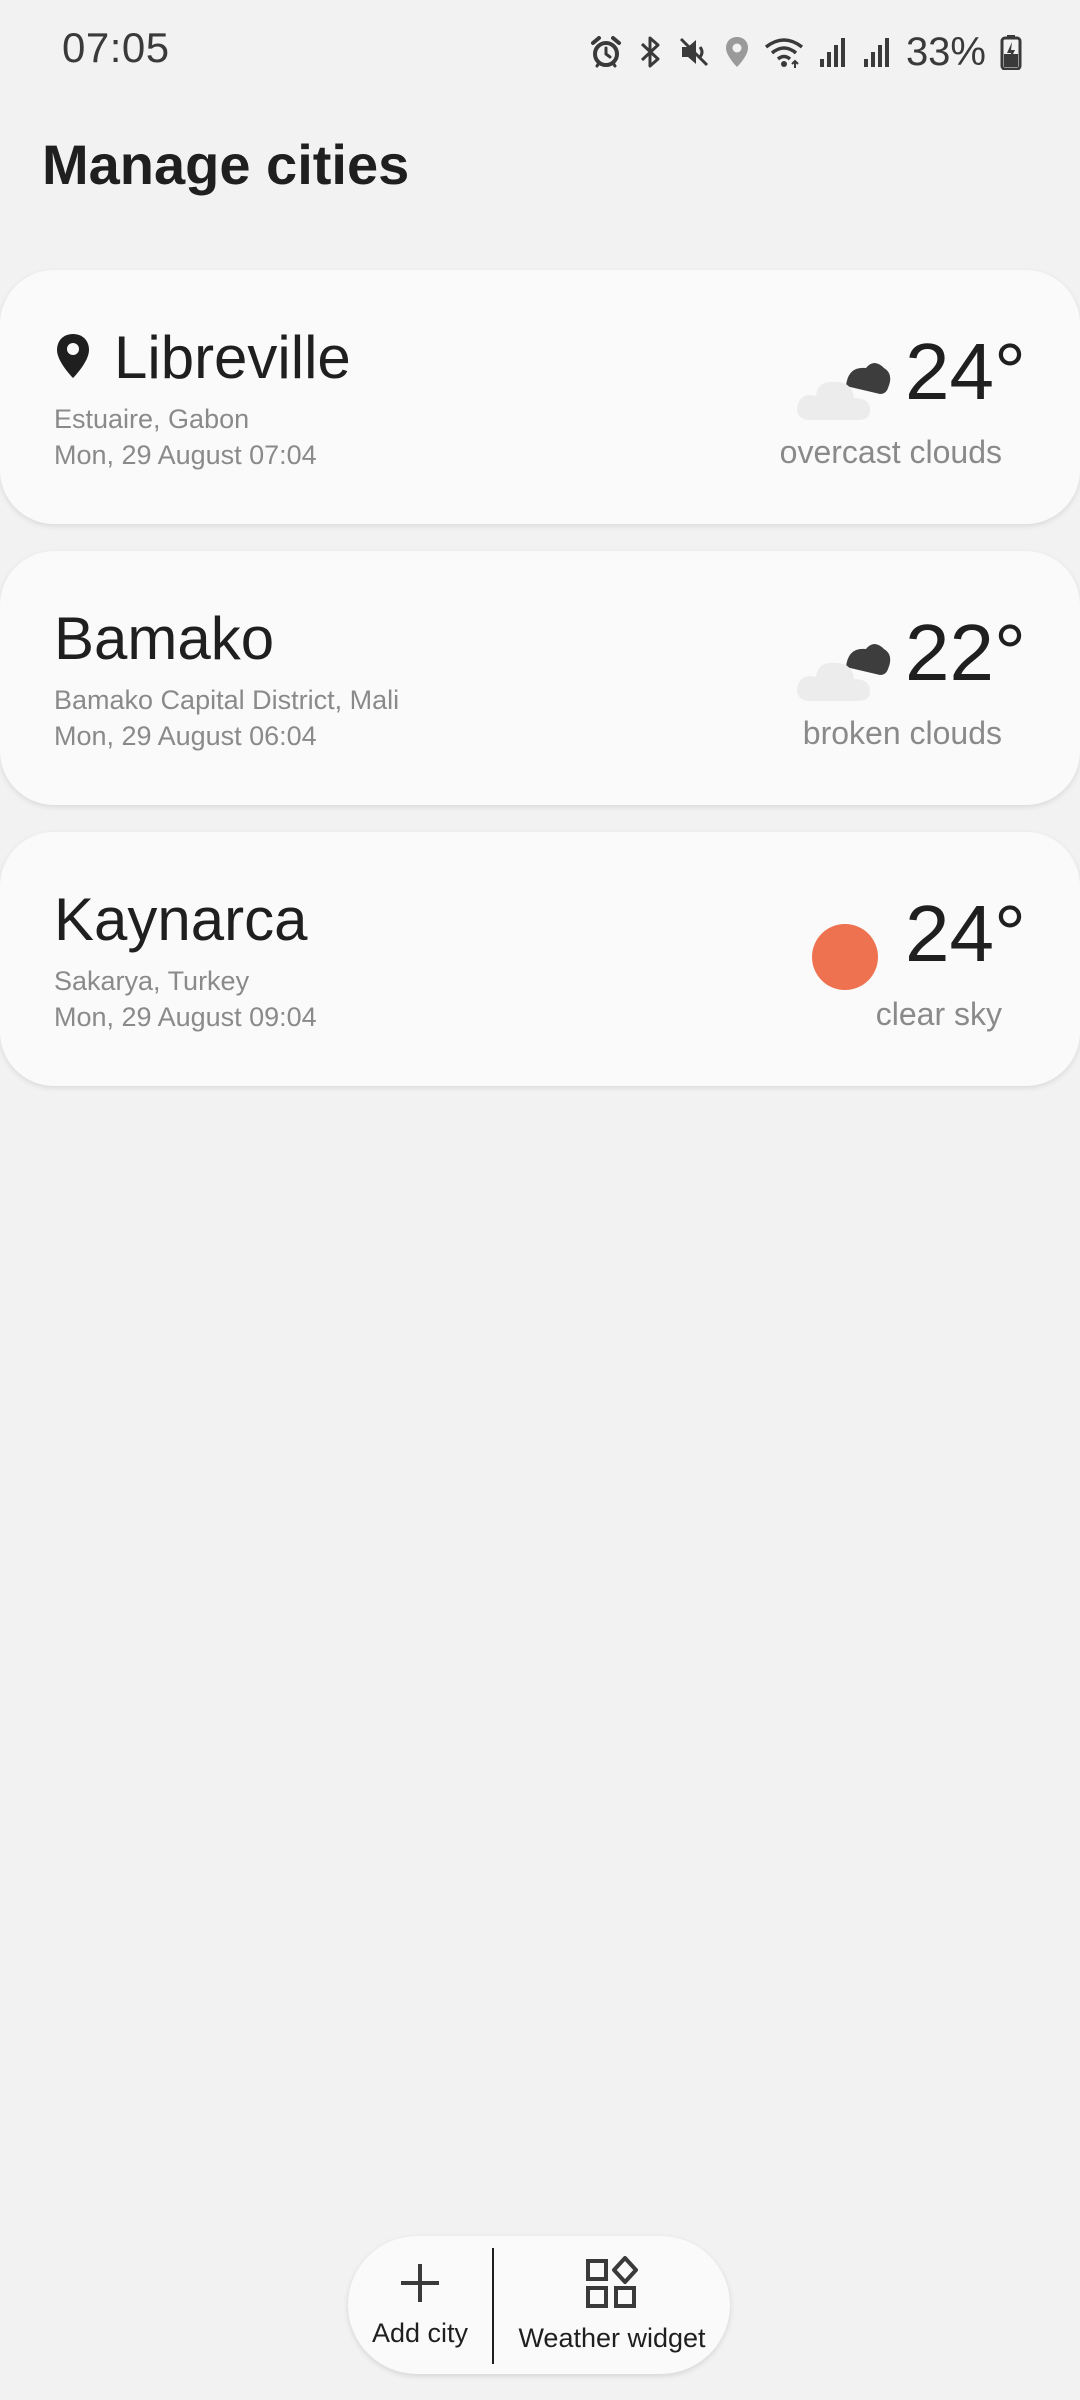 This screenshot has width=1080, height=2400. I want to click on city-datetime: Mon, 29 August 06:04, so click(185, 736).